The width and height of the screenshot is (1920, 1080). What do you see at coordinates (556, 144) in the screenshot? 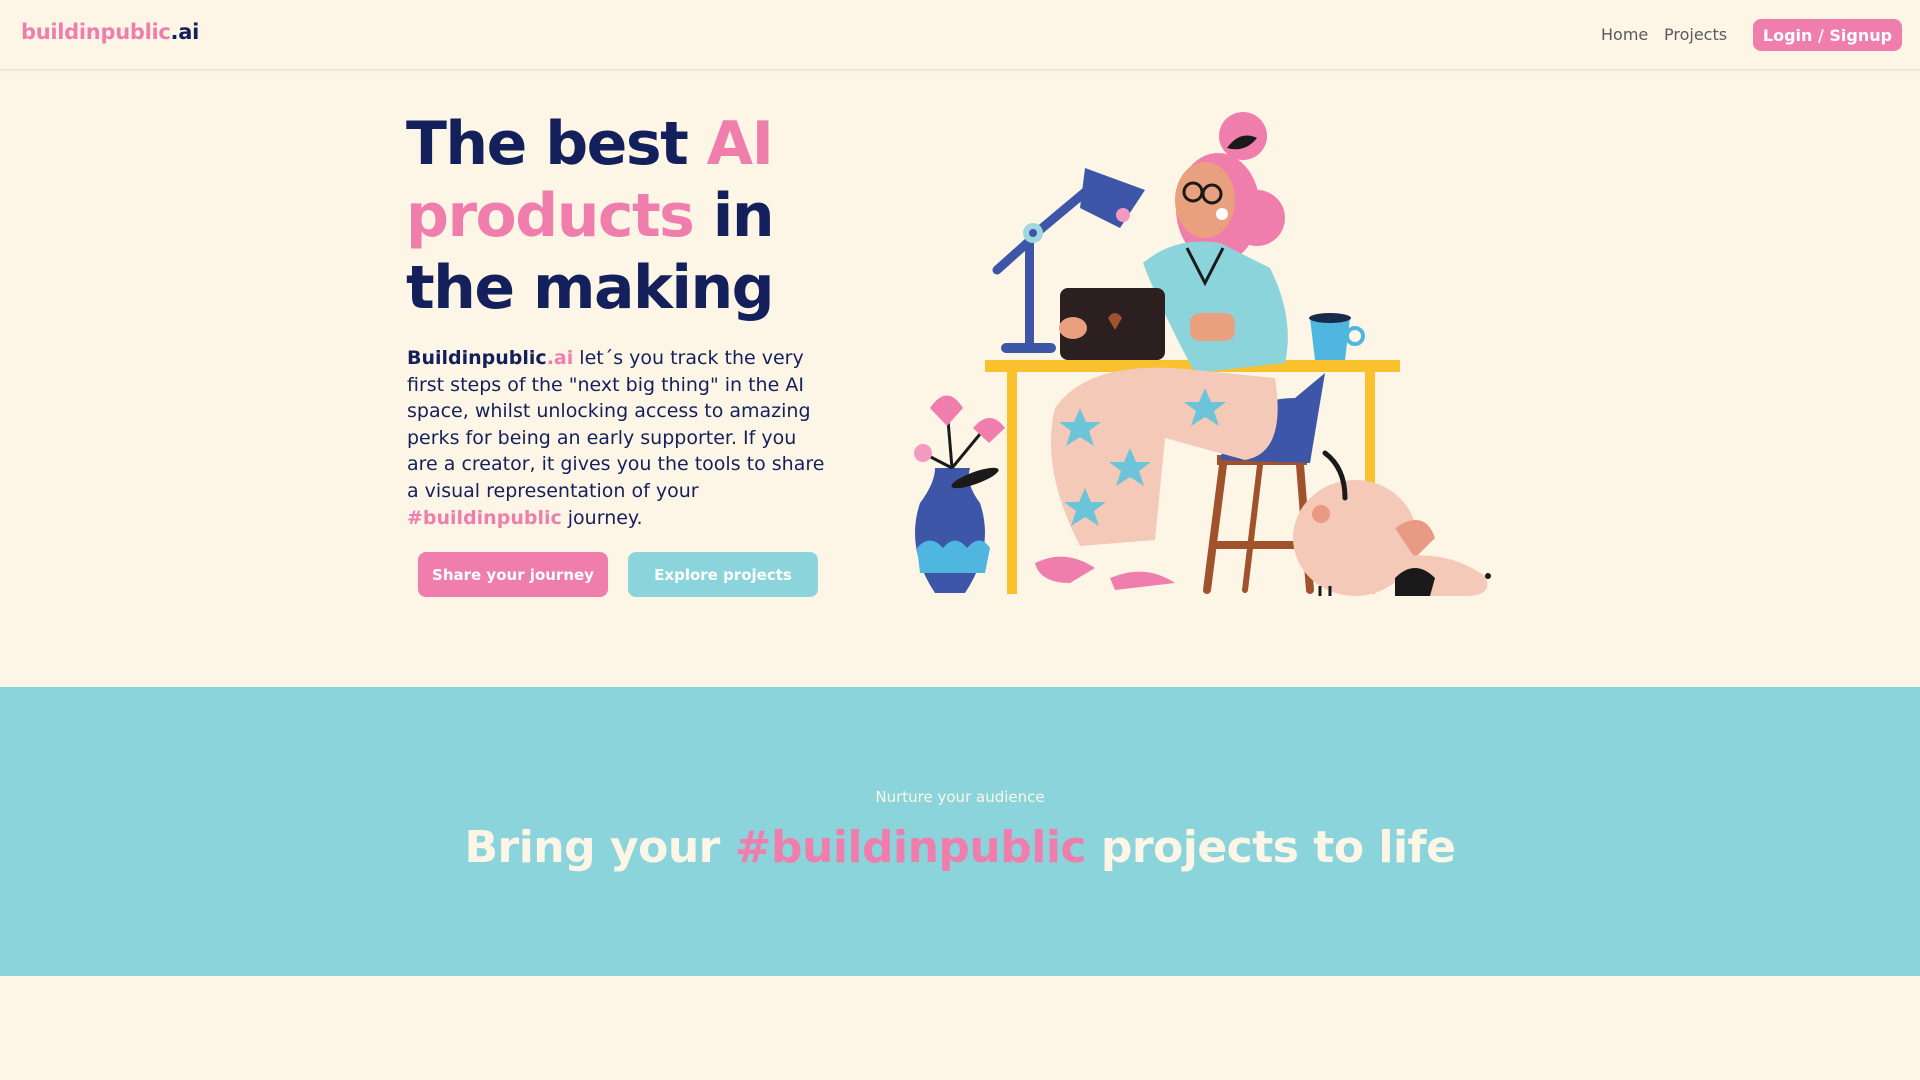
I see `hero-title-part: The best` at bounding box center [556, 144].